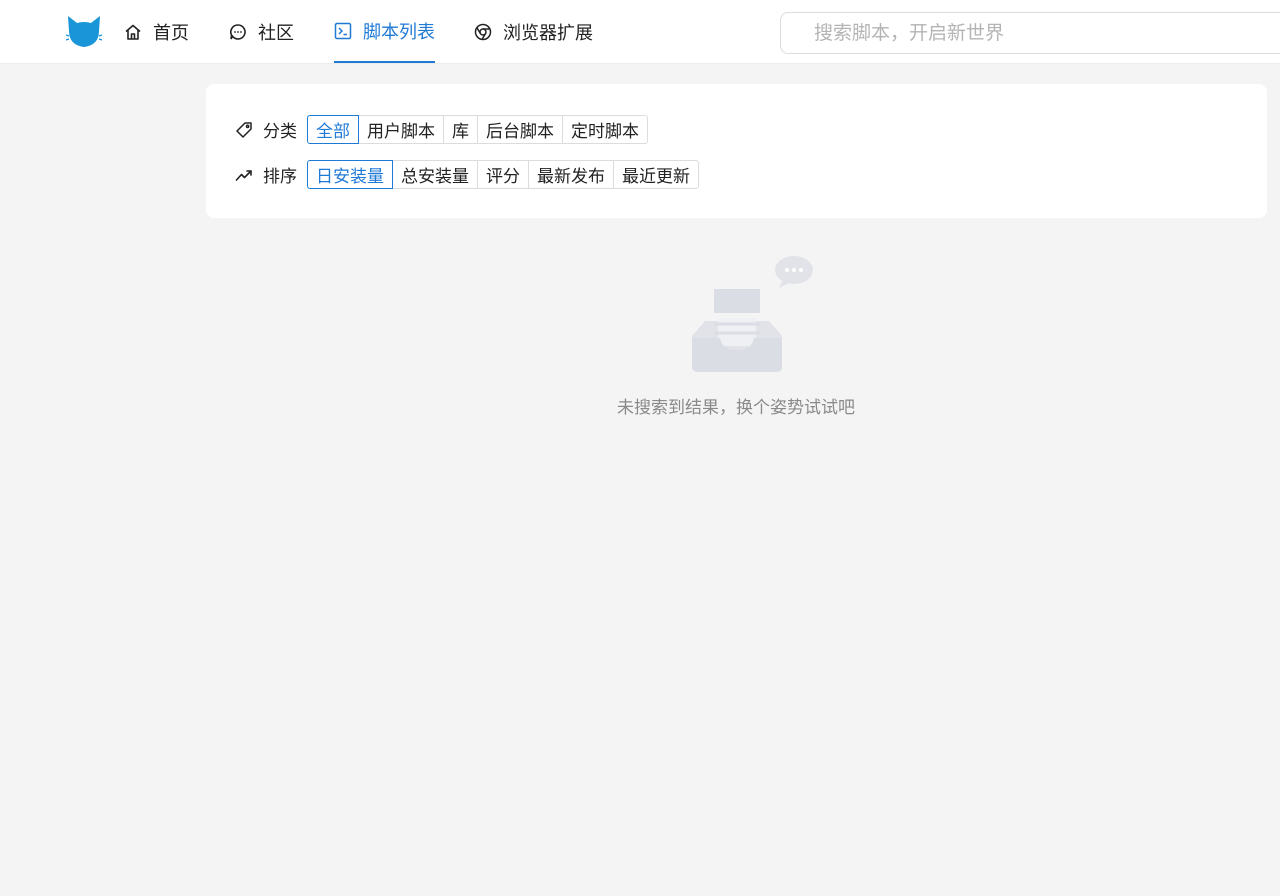 The width and height of the screenshot is (1280, 896). I want to click on category-options: 全部 用户脚本 库 后台脚本 定时脚本, so click(477, 129).